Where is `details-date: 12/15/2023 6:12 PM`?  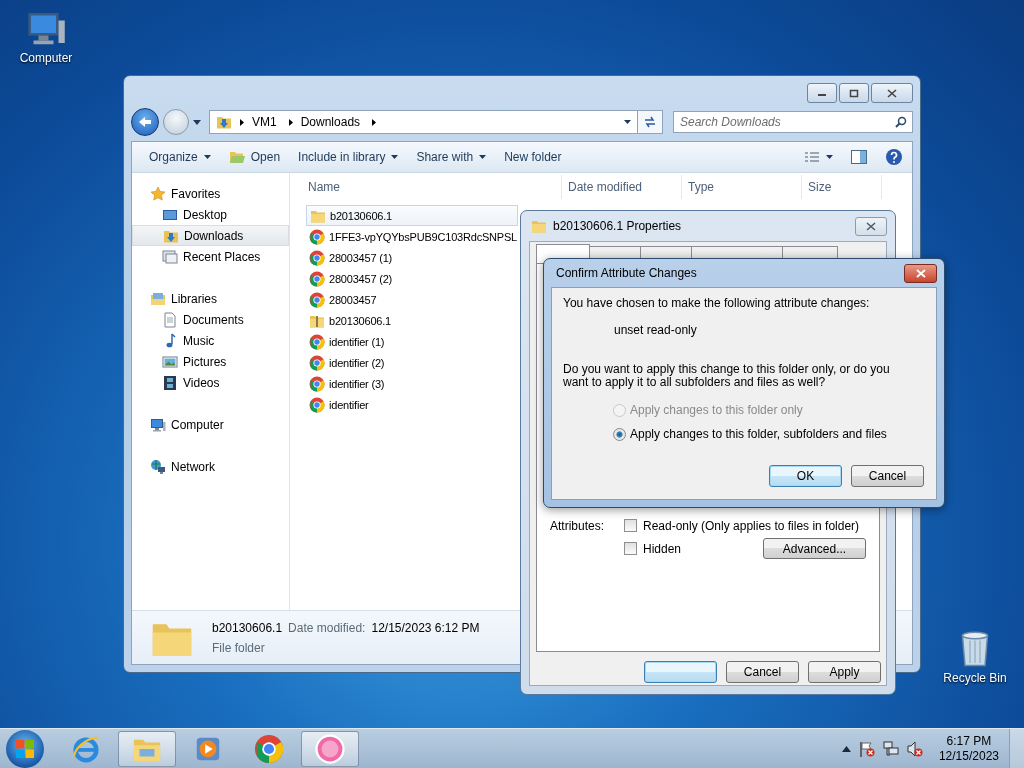 details-date: 12/15/2023 6:12 PM is located at coordinates (425, 627).